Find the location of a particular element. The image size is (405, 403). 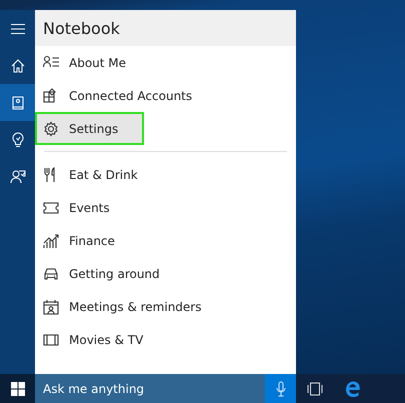

menu-item: About Me is located at coordinates (165, 62).